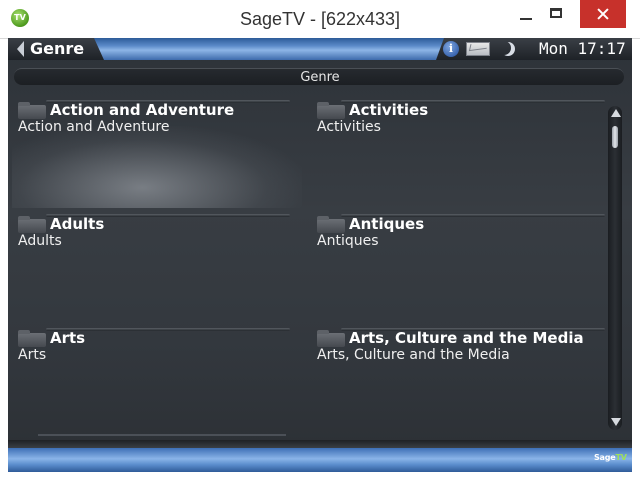  I want to click on genre-item: Adults Adults, so click(154, 269).